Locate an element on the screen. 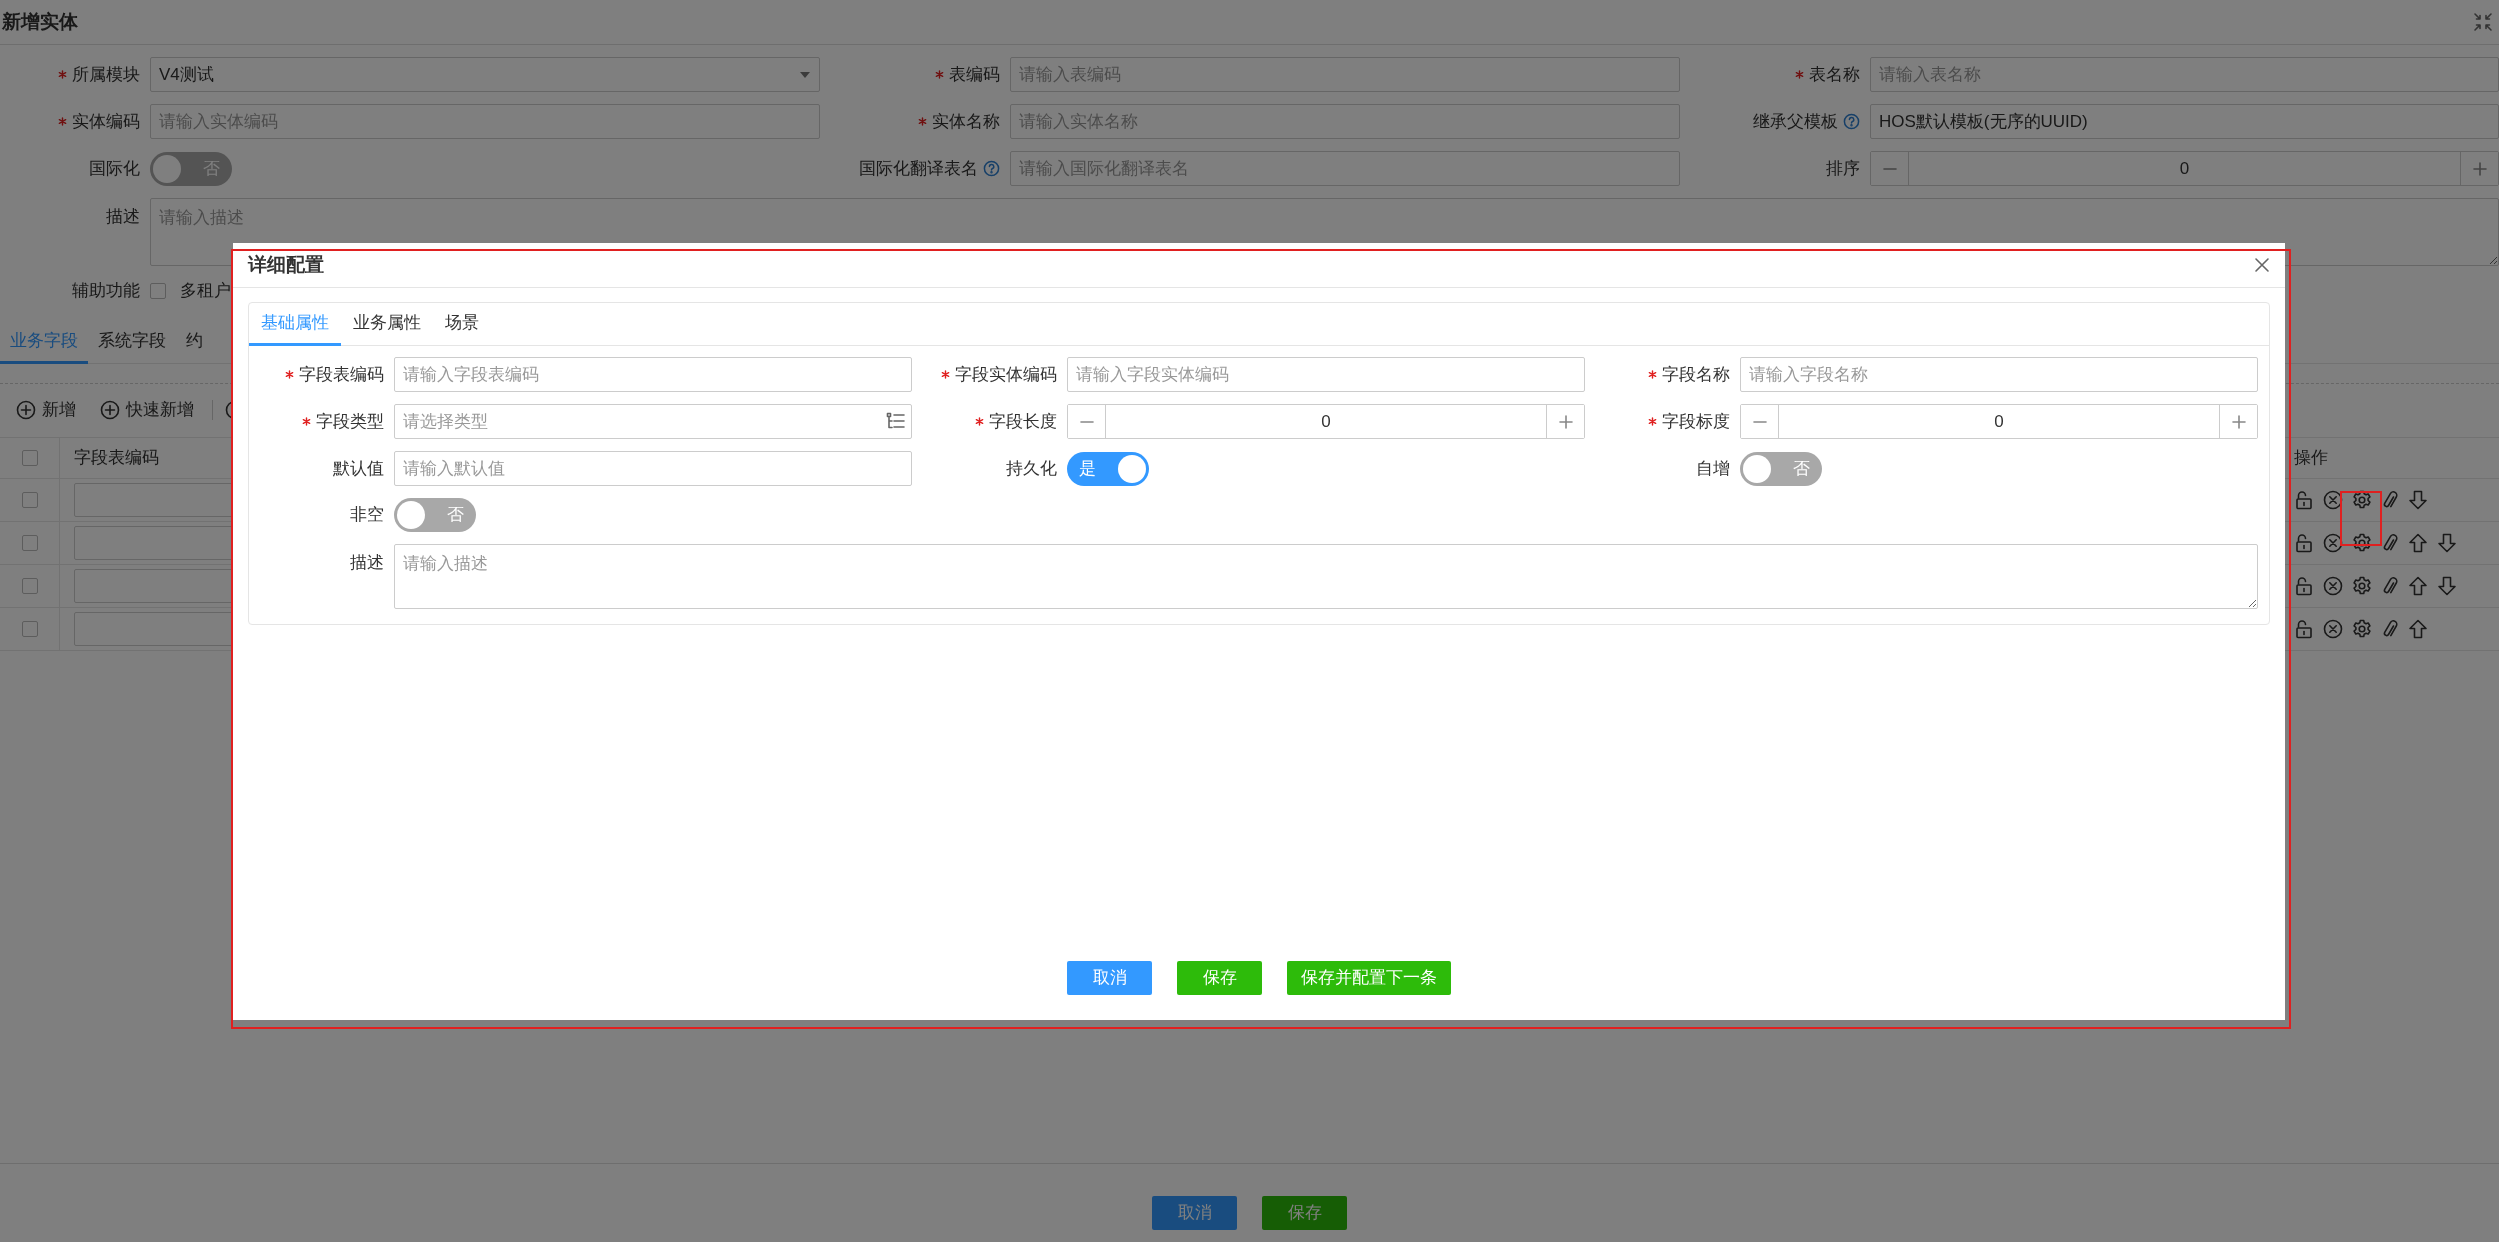 This screenshot has height=1242, width=2499. field-label: 默认值 is located at coordinates (358, 468).